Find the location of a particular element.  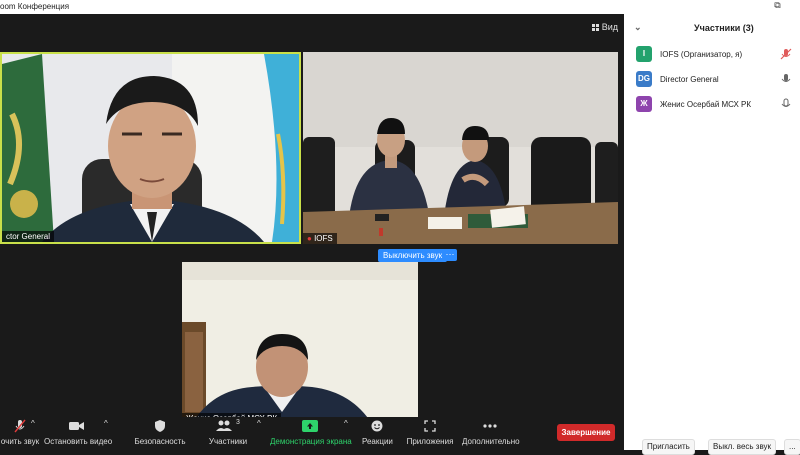

apps-button: Приложения is located at coordinates (430, 432).